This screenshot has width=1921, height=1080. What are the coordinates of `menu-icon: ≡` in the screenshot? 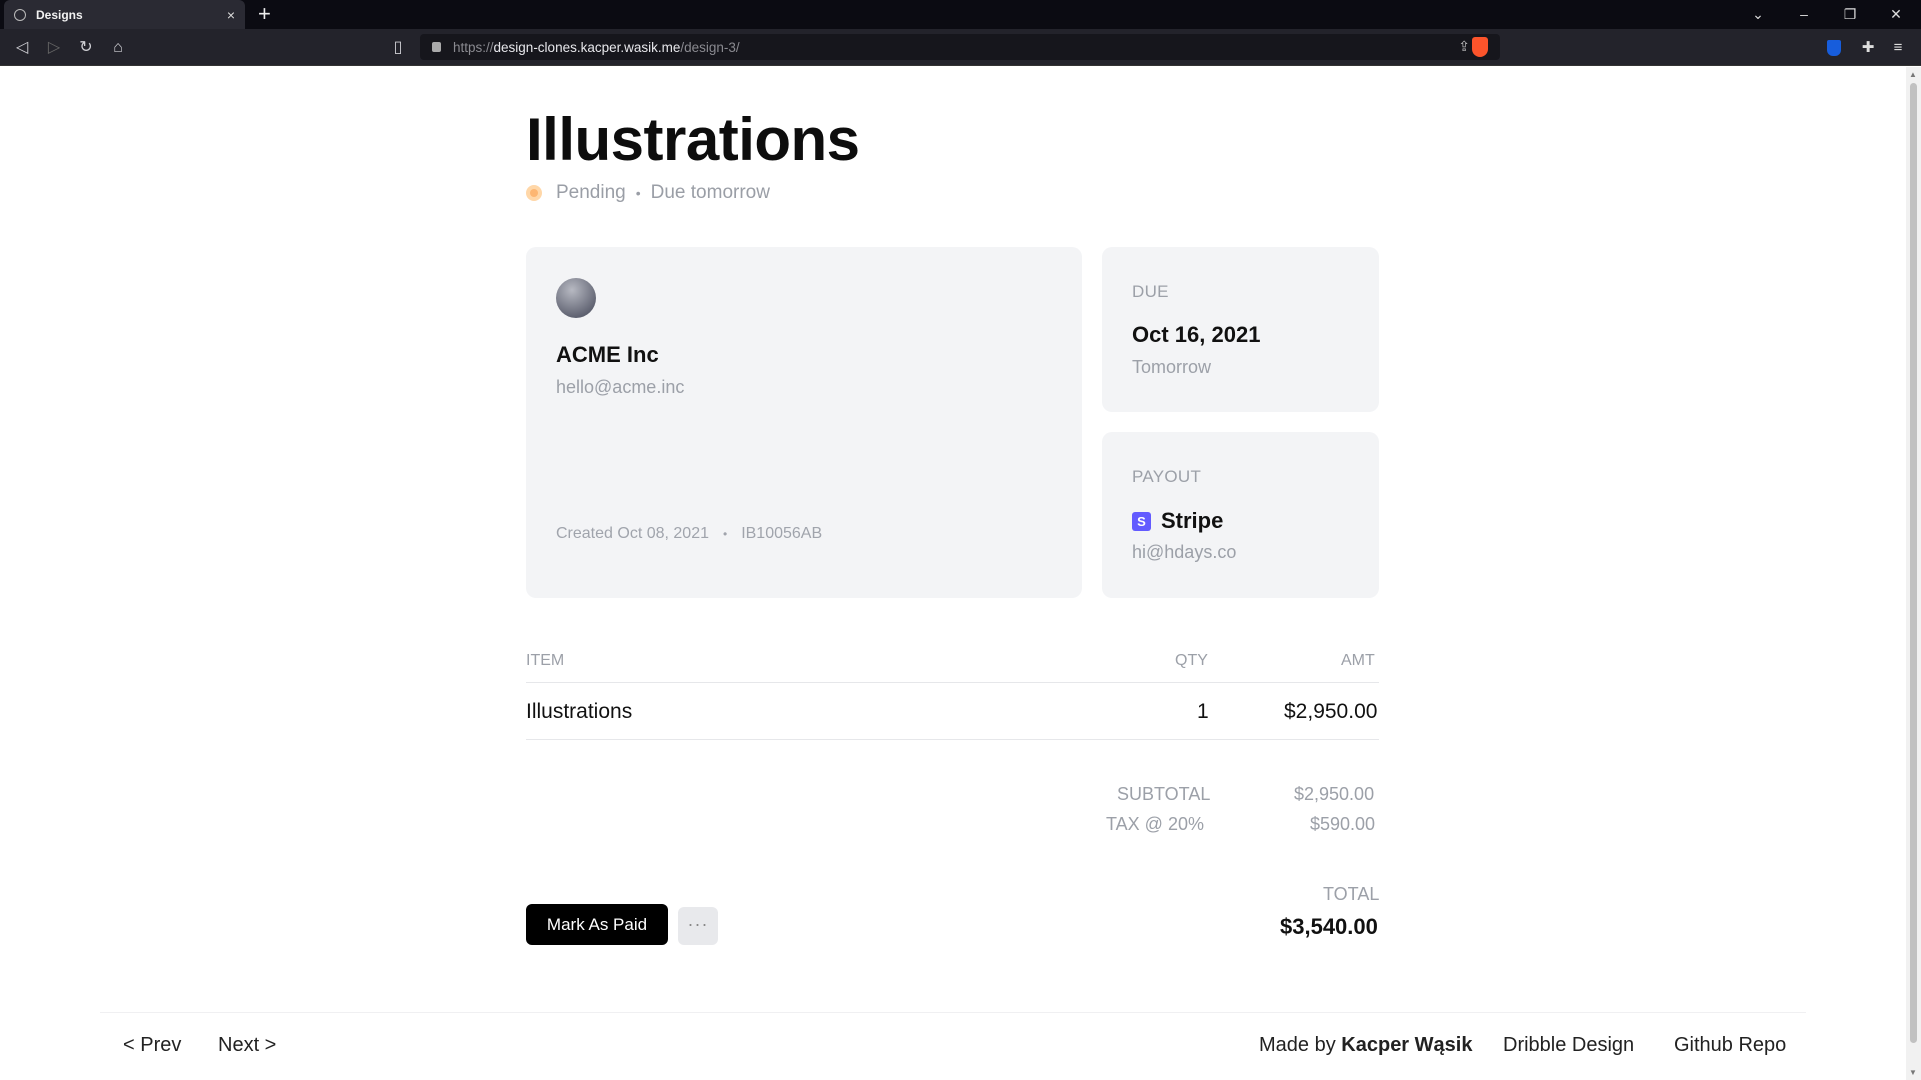 It's located at (1898, 47).